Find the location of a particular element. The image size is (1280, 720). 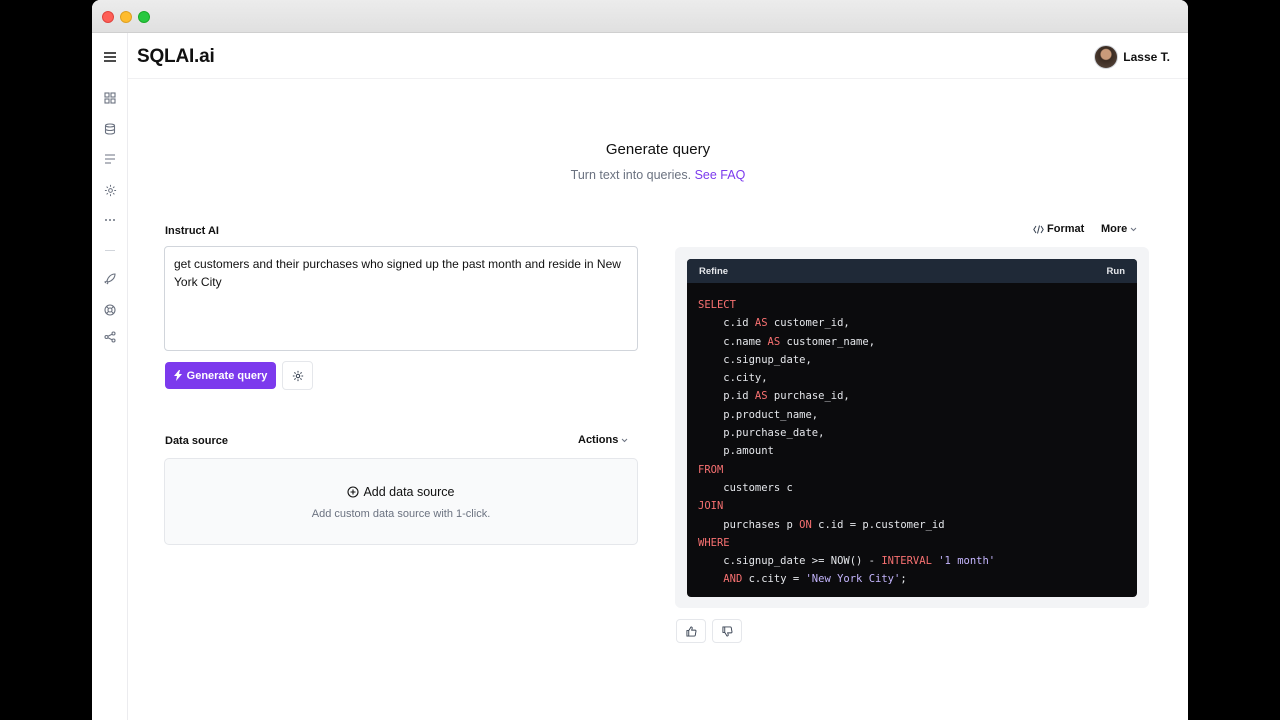

sql-token: p.id is located at coordinates (726, 396).